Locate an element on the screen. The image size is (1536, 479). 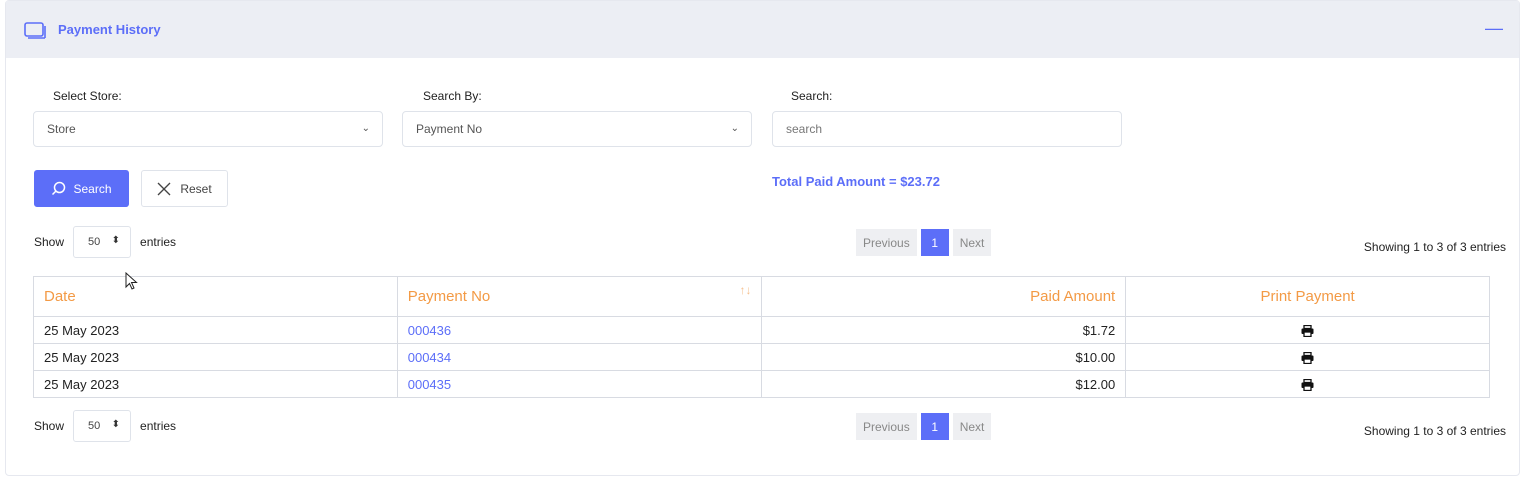
cell-amount: $10.00 is located at coordinates (944, 357).